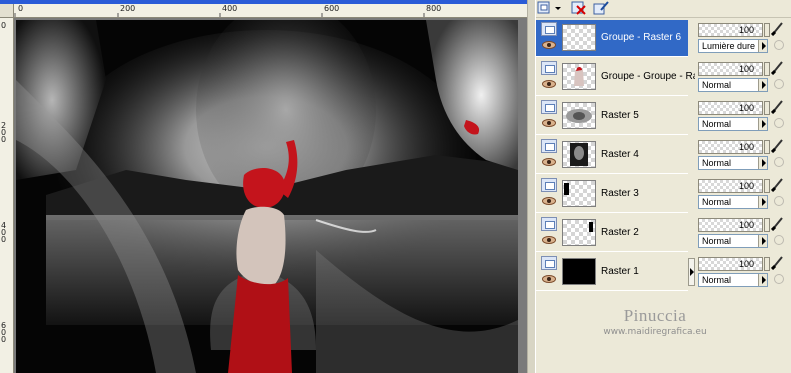 The width and height of the screenshot is (791, 373). What do you see at coordinates (128, 8) in the screenshot?
I see `ruler-label: 200` at bounding box center [128, 8].